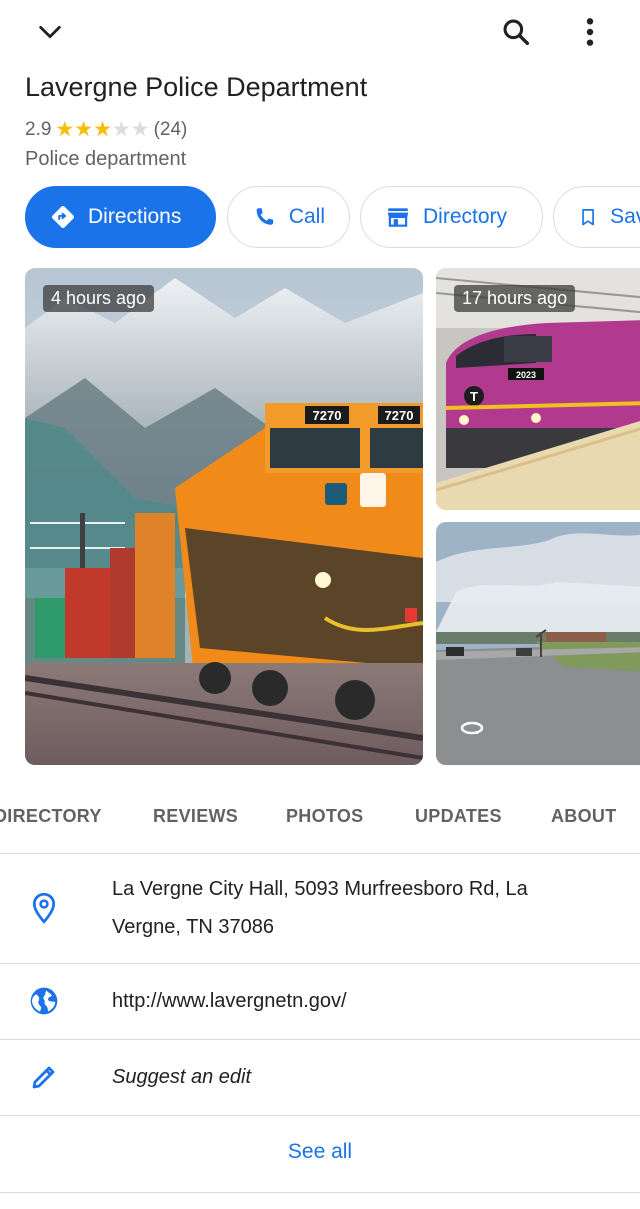 The image size is (640, 1209). I want to click on globe-icon, so click(44, 1001).